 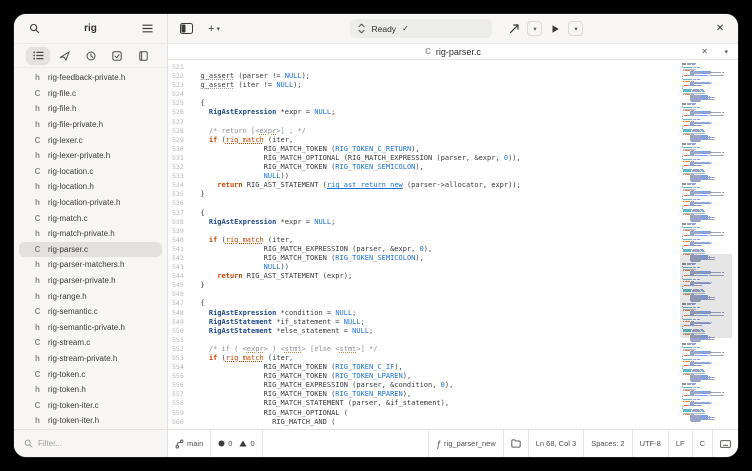 I want to click on c-file-icon: C, so click(x=37, y=140).